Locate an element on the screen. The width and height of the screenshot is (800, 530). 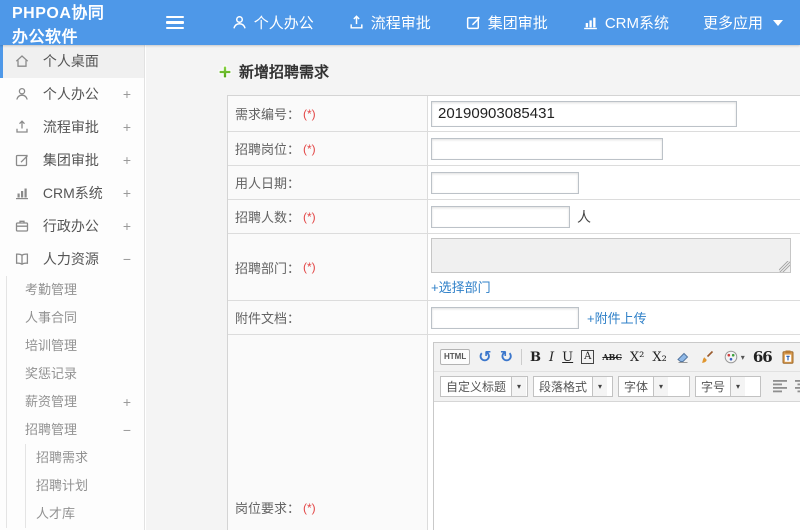
sidebar-item-salary: 薪资管理 + is located at coordinates (75, 402).